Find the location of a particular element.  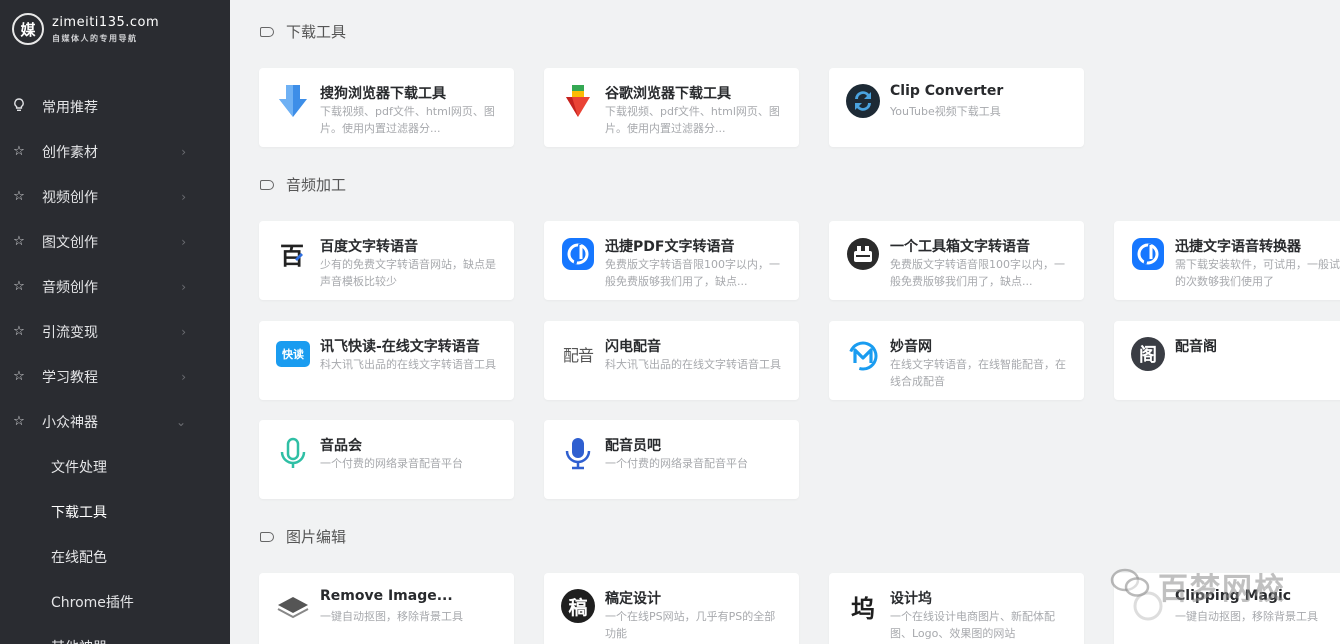

tool-card-miaoyin: 妙音网 在线文字转语音，在线智能配音，在线合成配音 is located at coordinates (956, 360).